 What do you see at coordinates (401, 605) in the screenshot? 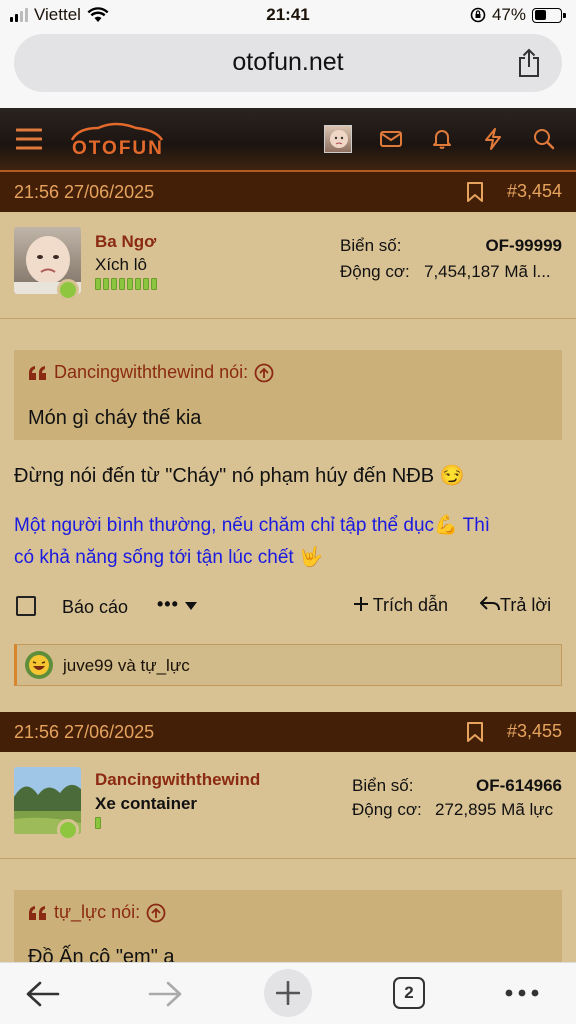
I see `quote-button: Trích dẫn` at bounding box center [401, 605].